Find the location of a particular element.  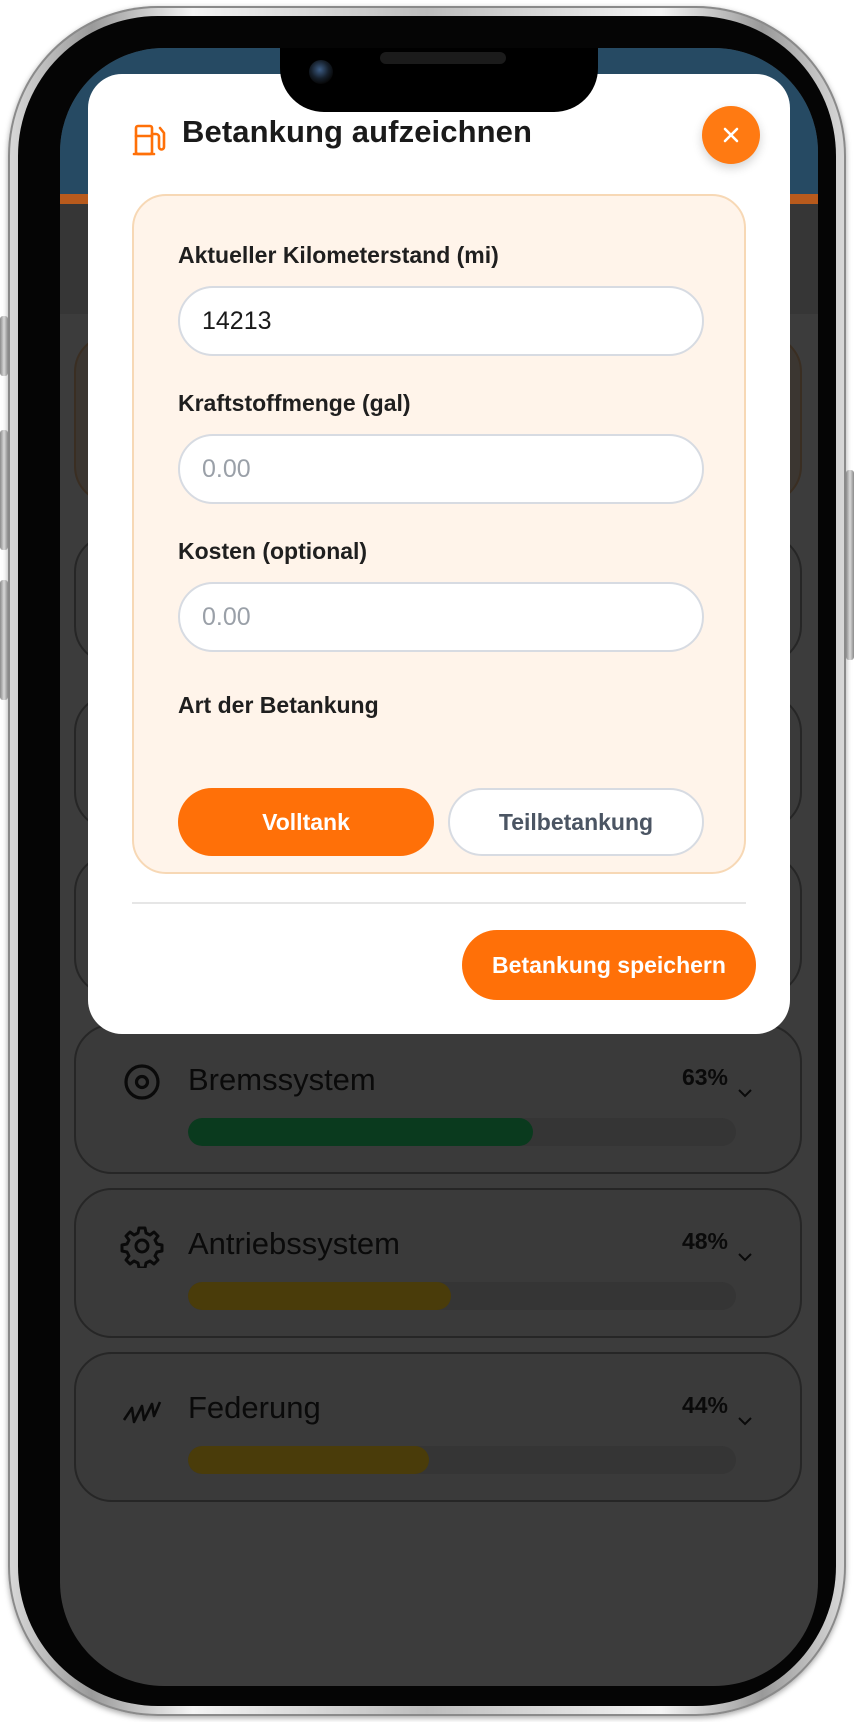

dialog-title: Betankung aufzeichnen is located at coordinates (357, 131).